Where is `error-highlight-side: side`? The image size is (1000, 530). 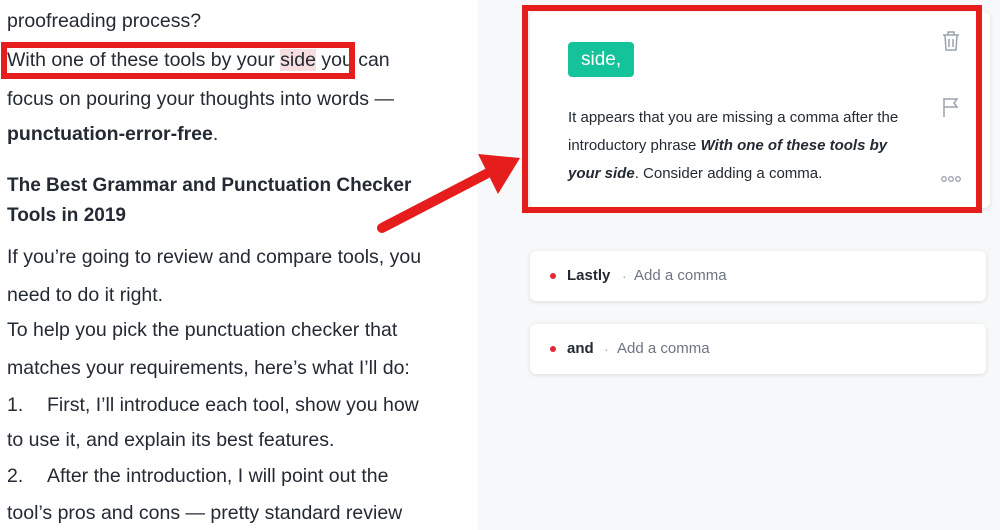 error-highlight-side: side is located at coordinates (298, 60).